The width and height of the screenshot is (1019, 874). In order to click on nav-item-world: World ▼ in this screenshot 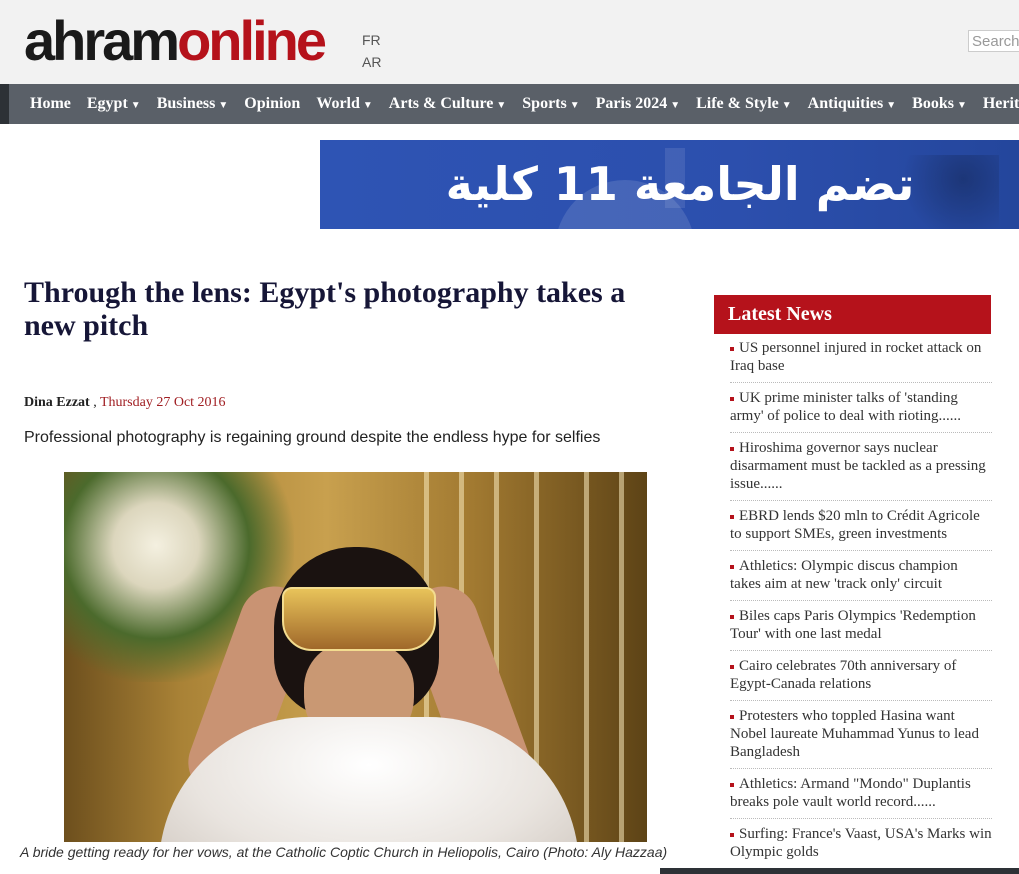, I will do `click(344, 104)`.